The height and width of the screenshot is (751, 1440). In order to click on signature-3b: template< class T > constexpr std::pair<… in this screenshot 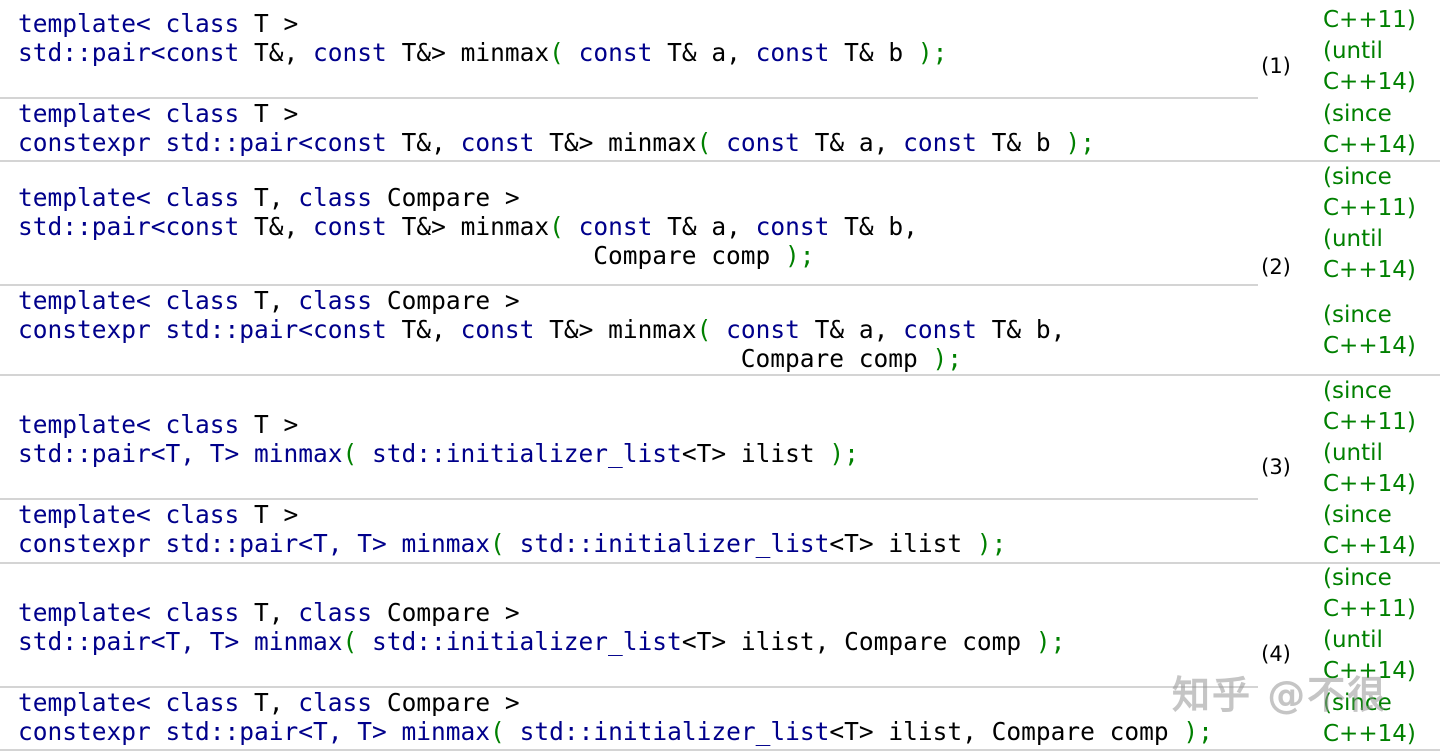, I will do `click(512, 529)`.